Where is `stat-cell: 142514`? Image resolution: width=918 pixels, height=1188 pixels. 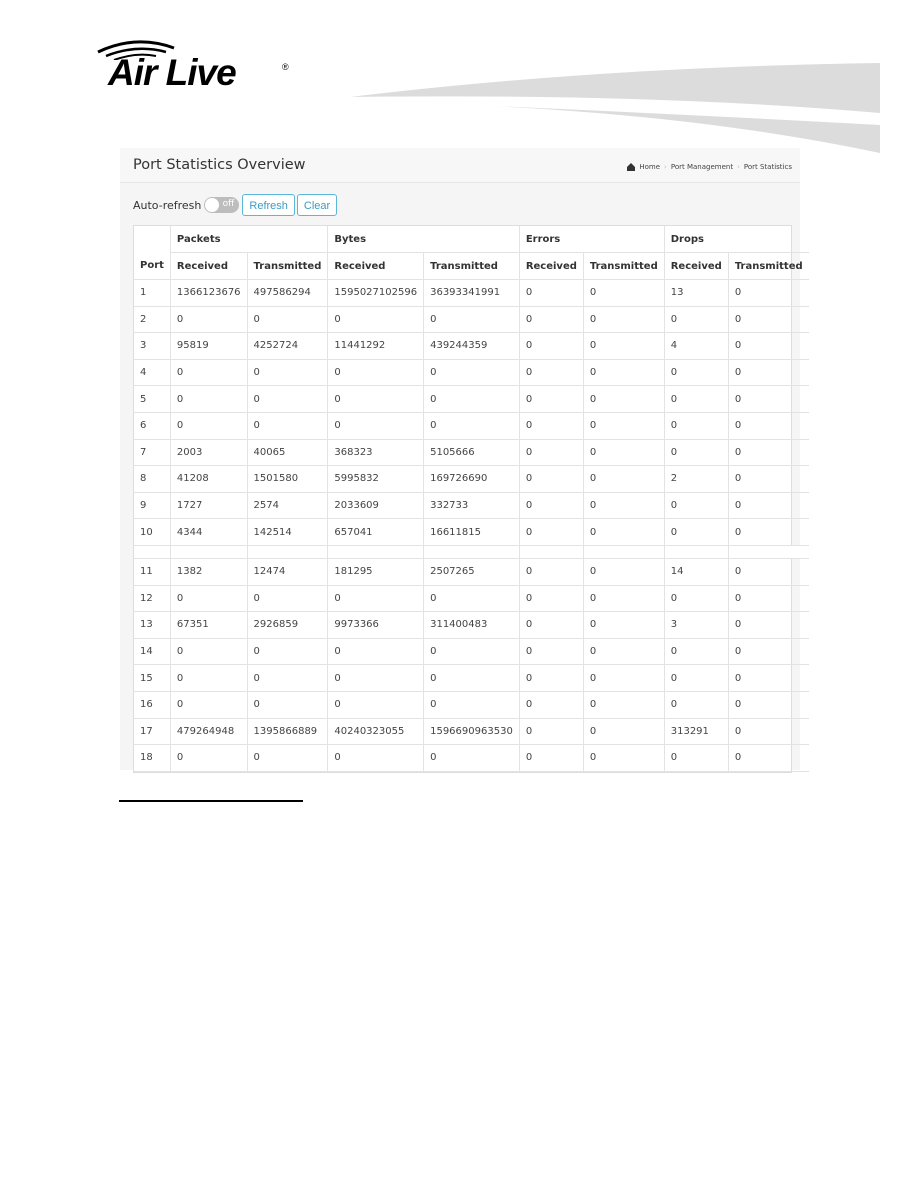
stat-cell: 142514 is located at coordinates (288, 532).